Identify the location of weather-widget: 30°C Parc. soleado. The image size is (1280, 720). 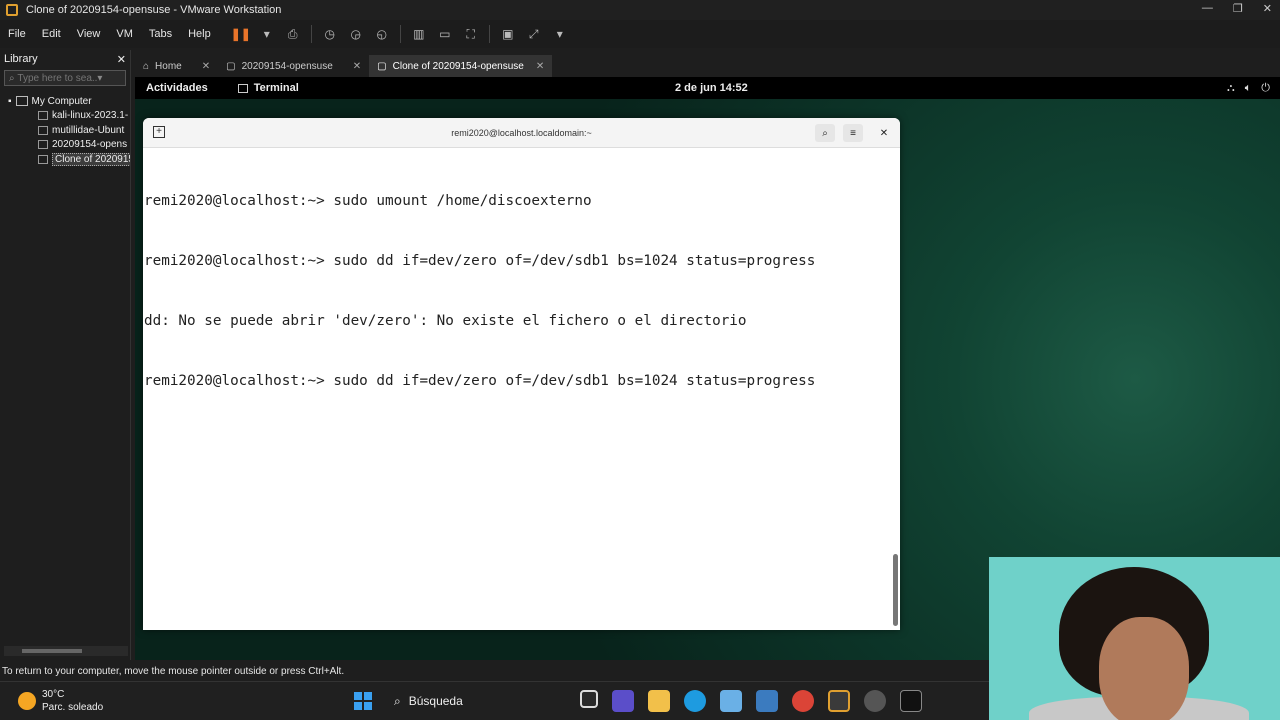
(60, 701).